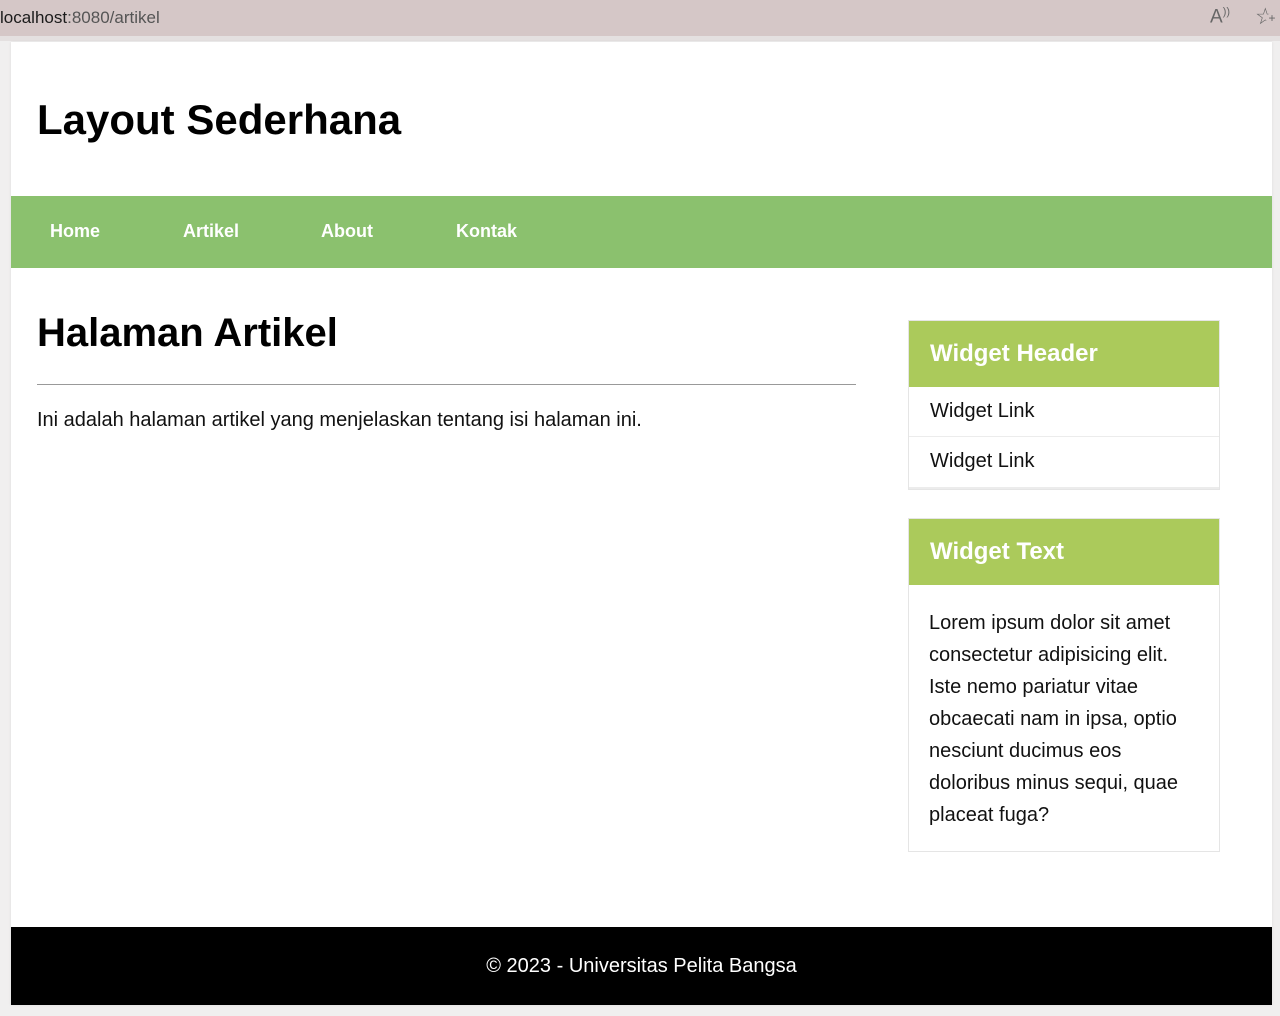 The image size is (1280, 1016). I want to click on nav-kontak: Kontak, so click(486, 231).